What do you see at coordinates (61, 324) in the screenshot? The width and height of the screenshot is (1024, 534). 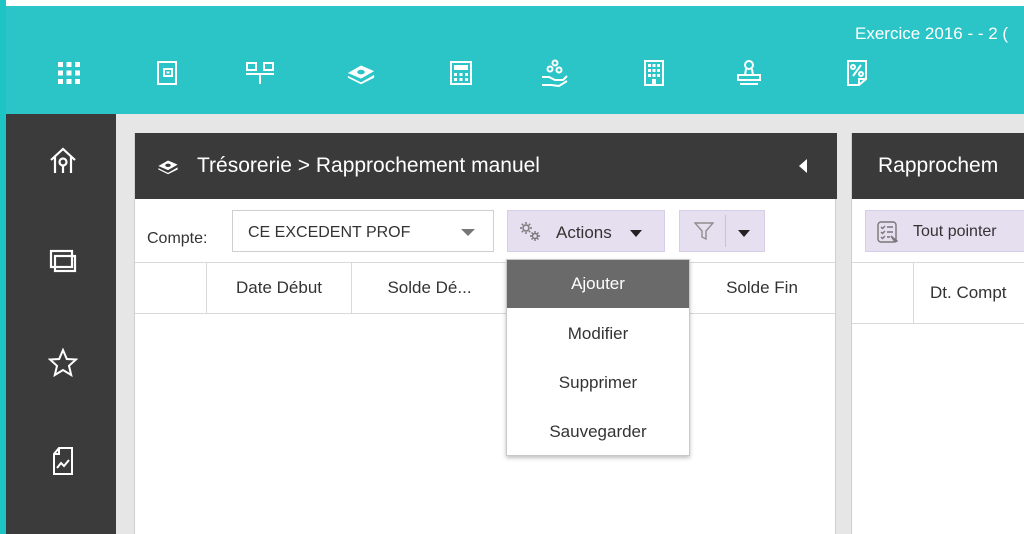 I see `left-sidebar` at bounding box center [61, 324].